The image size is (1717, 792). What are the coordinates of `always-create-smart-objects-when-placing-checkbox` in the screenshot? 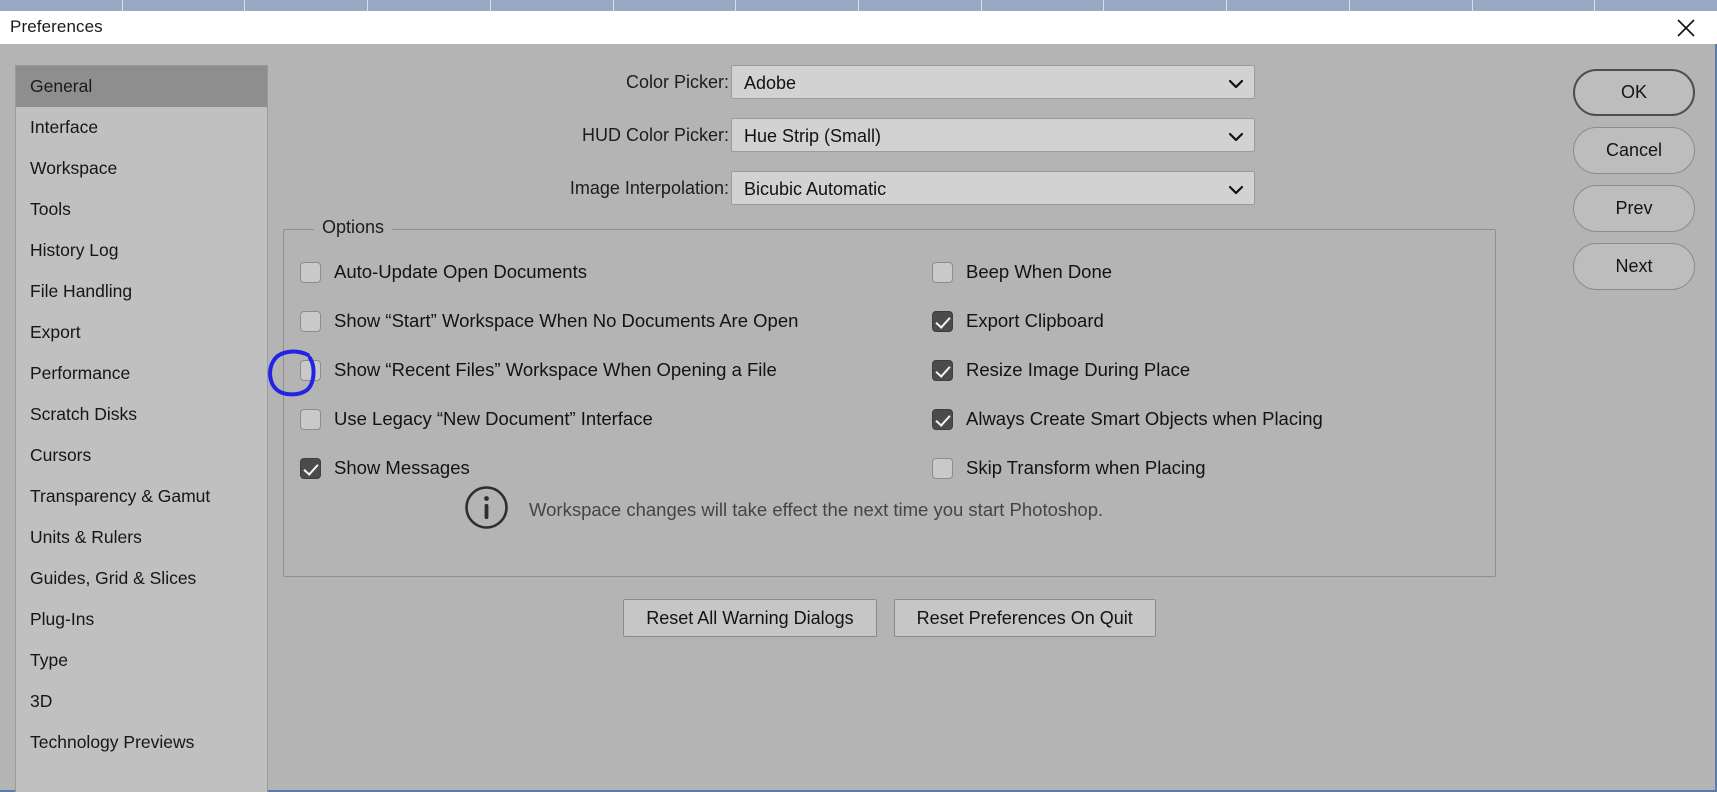 It's located at (942, 419).